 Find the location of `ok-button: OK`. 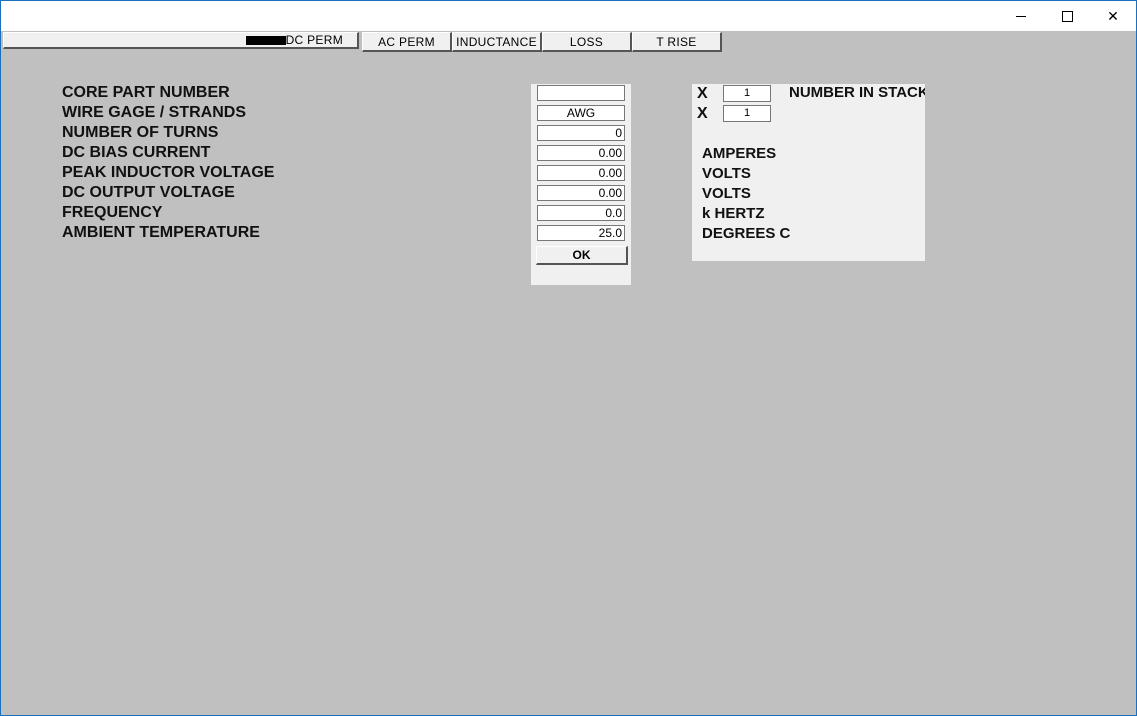

ok-button: OK is located at coordinates (582, 255).